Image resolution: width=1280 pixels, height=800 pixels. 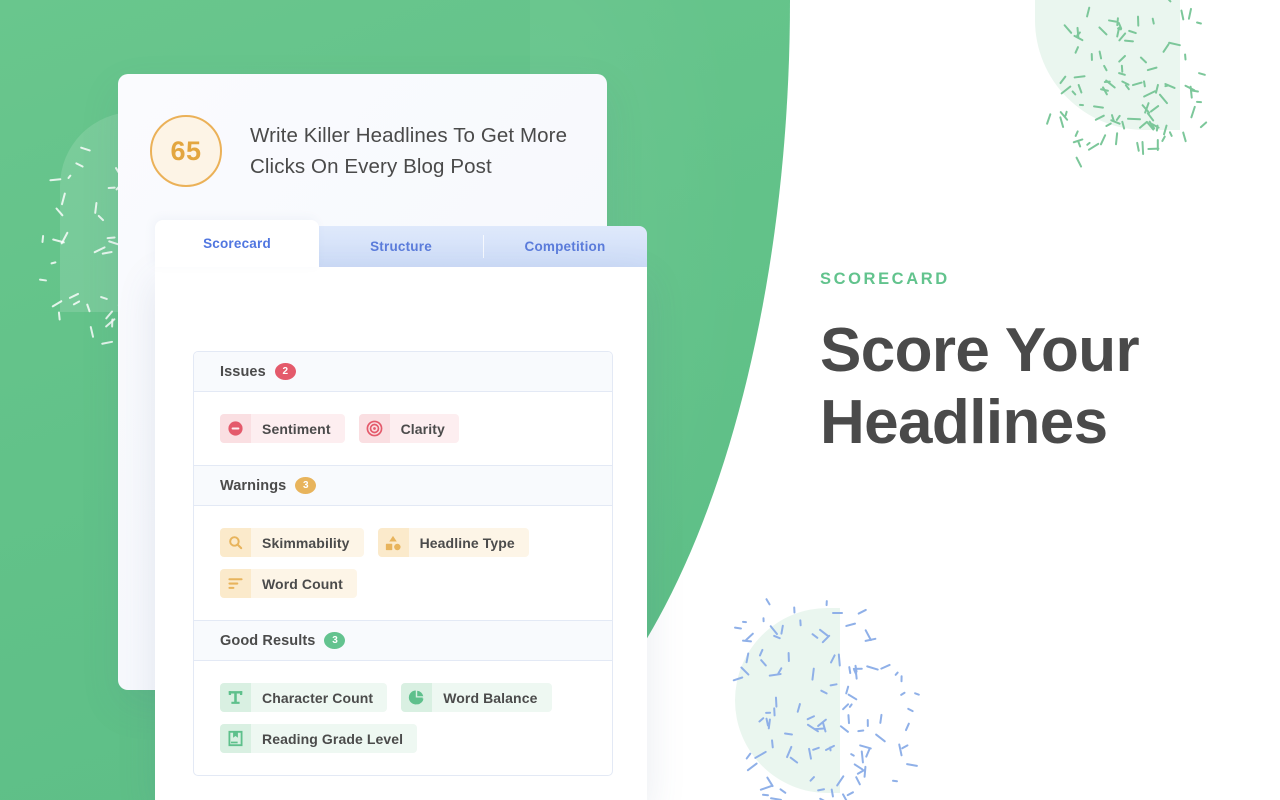 What do you see at coordinates (403, 372) in the screenshot?
I see `section-header-issues: Issues 2` at bounding box center [403, 372].